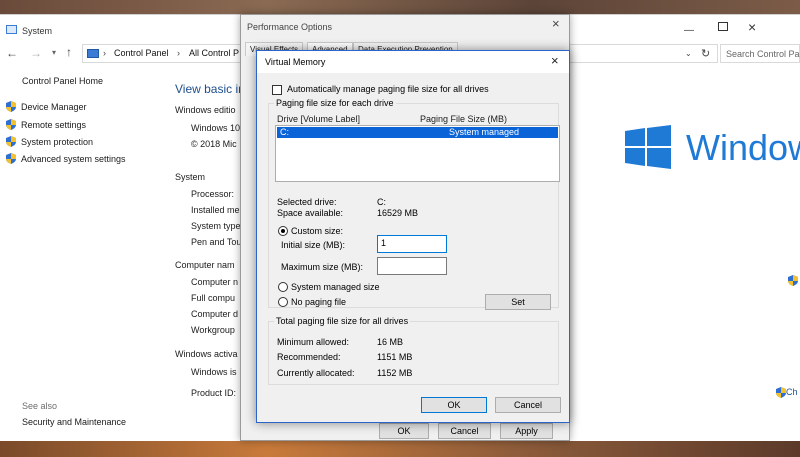  What do you see at coordinates (792, 392) in the screenshot?
I see `change-settings-link: Ch` at bounding box center [792, 392].